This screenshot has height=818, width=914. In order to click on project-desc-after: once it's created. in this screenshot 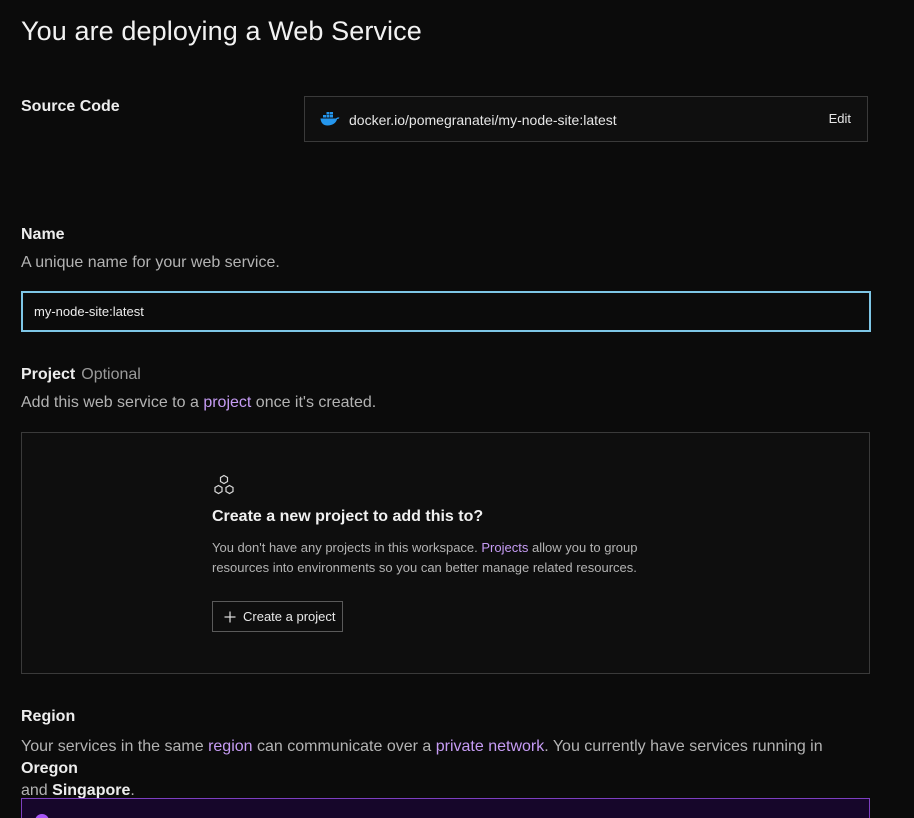, I will do `click(314, 402)`.